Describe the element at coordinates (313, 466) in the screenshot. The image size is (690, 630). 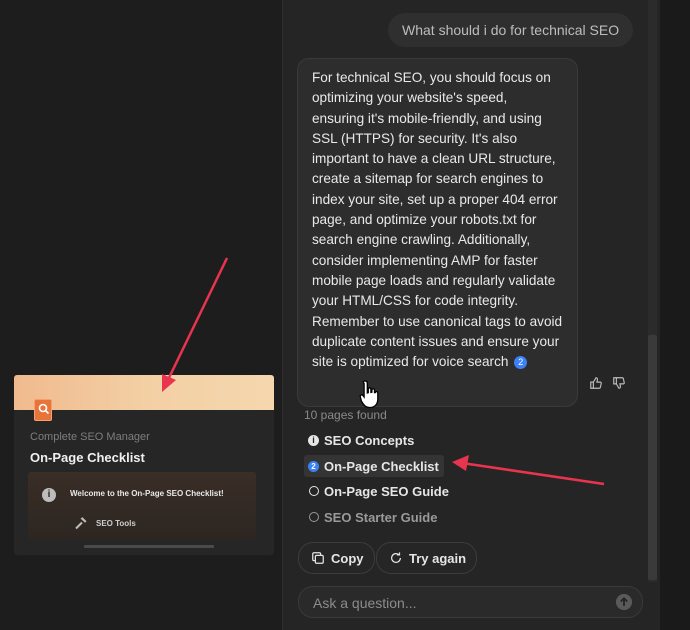
I see `number-badge-icon: 2` at that location.